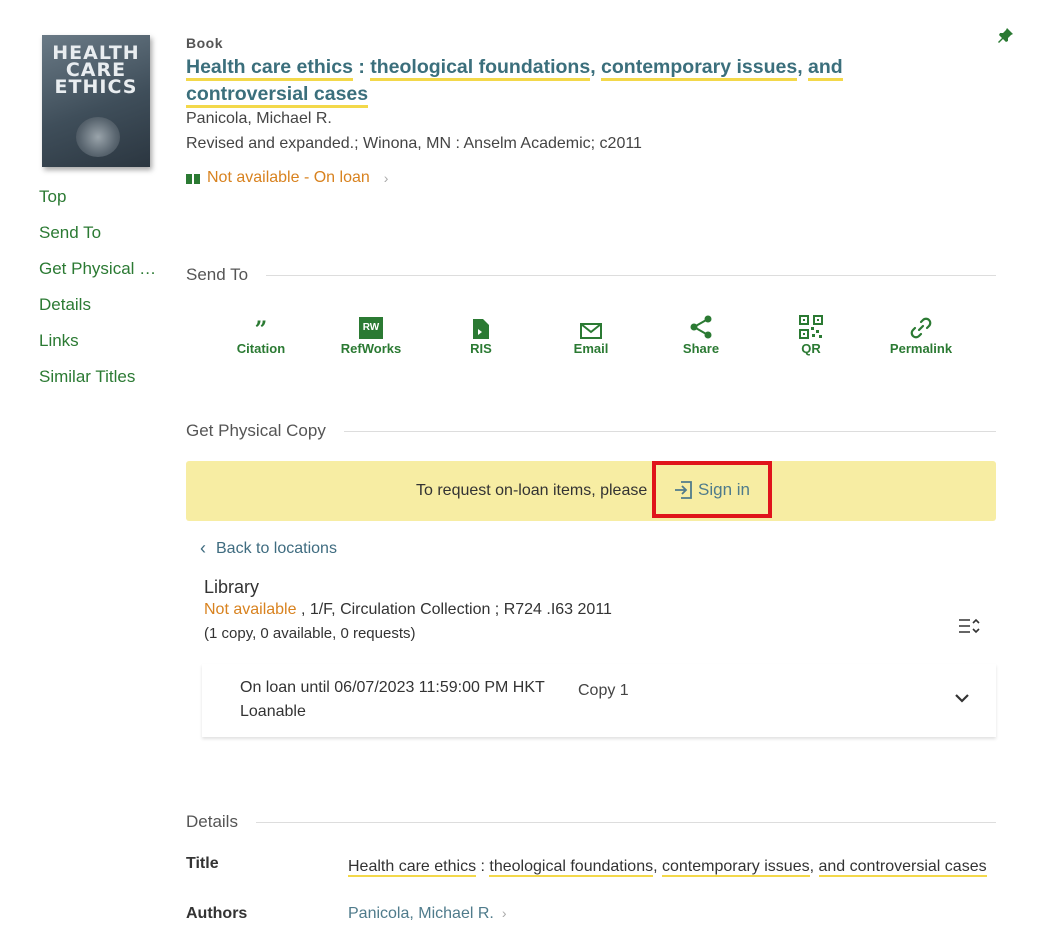  What do you see at coordinates (969, 626) in the screenshot?
I see `sort-filter-icon` at bounding box center [969, 626].